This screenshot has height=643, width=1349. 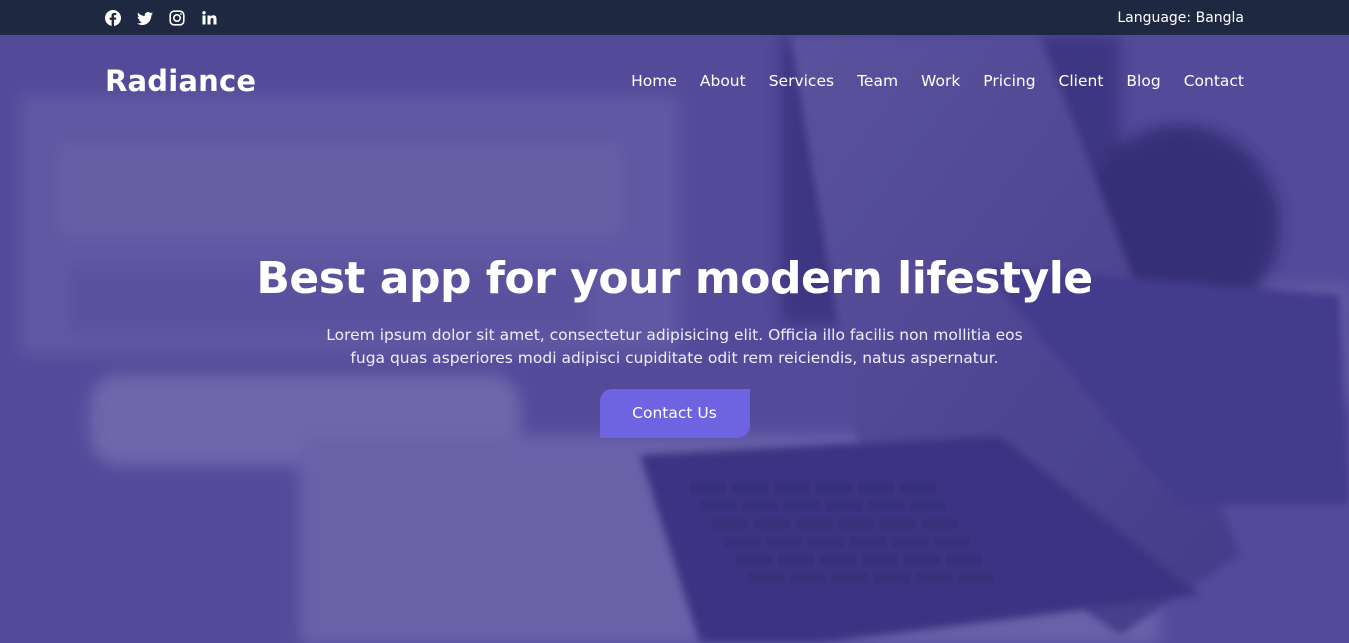 What do you see at coordinates (209, 18) in the screenshot?
I see `linkedin-icon` at bounding box center [209, 18].